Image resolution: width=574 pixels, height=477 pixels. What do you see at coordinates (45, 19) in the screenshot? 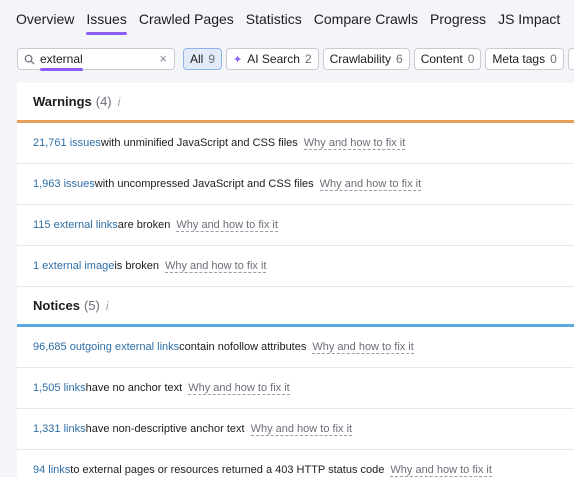
I see `tab-overview: Overview` at bounding box center [45, 19].